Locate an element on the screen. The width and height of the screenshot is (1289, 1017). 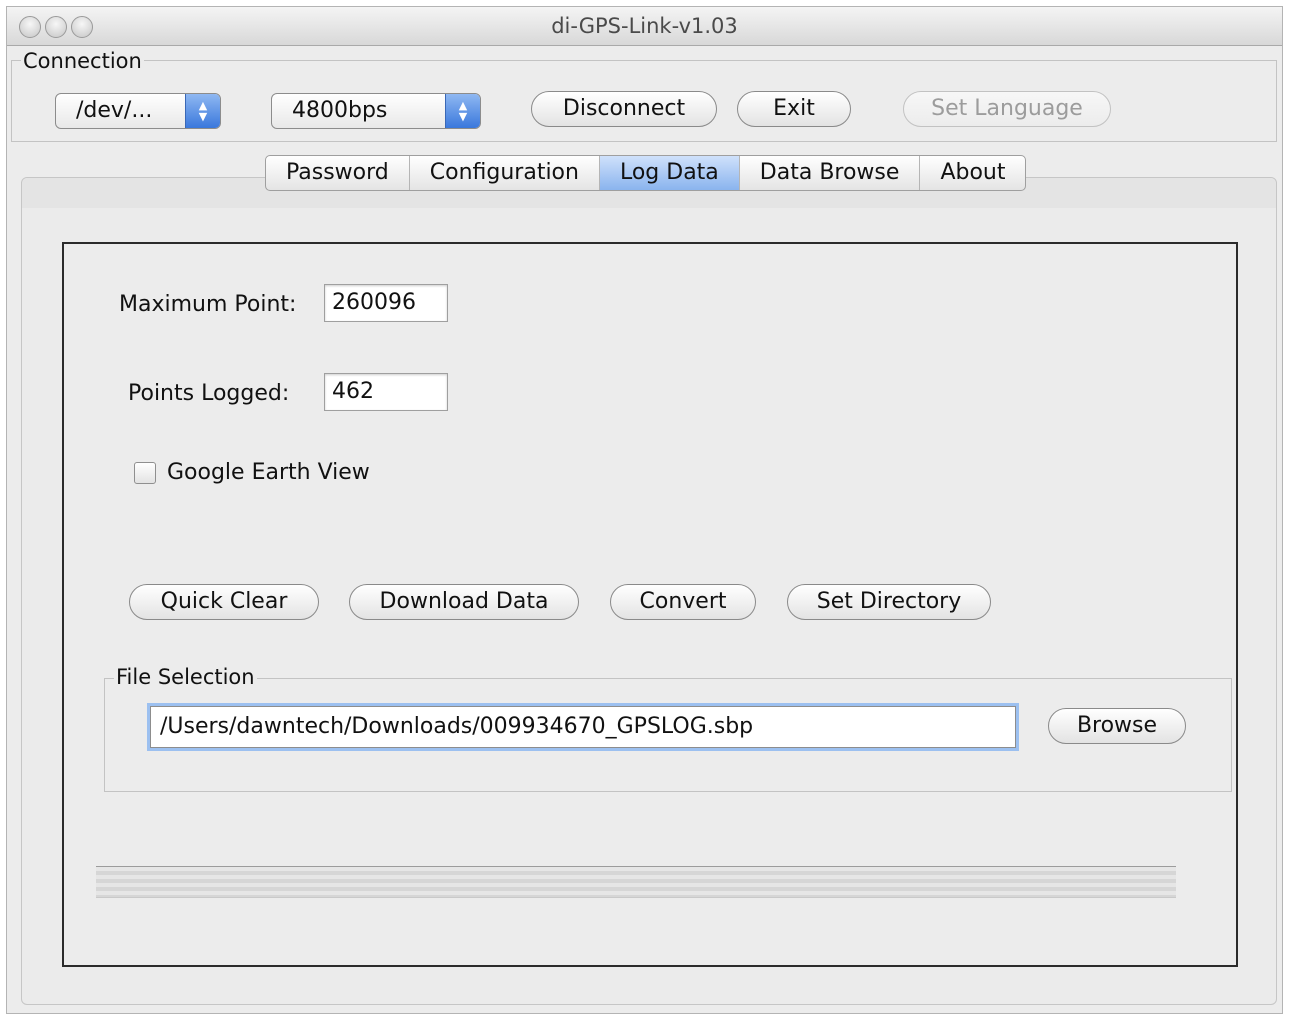
window-title: di-GPS-Link-v1.03 is located at coordinates (644, 26).